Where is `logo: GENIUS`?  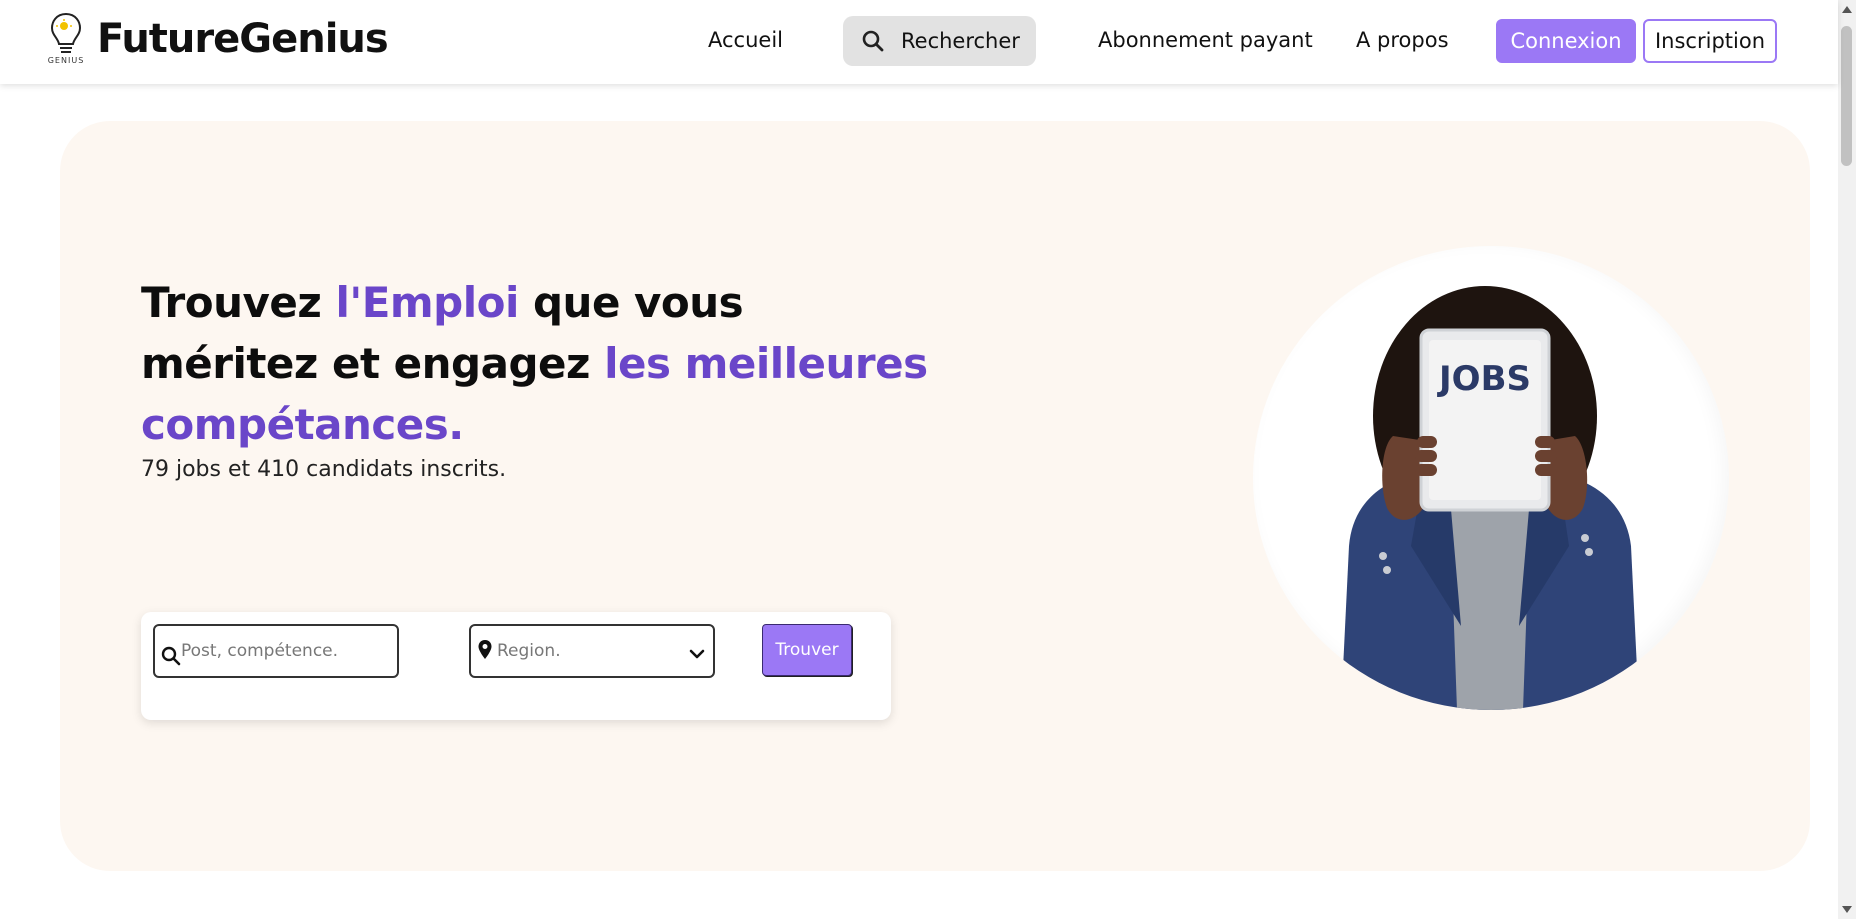 logo: GENIUS is located at coordinates (66, 42).